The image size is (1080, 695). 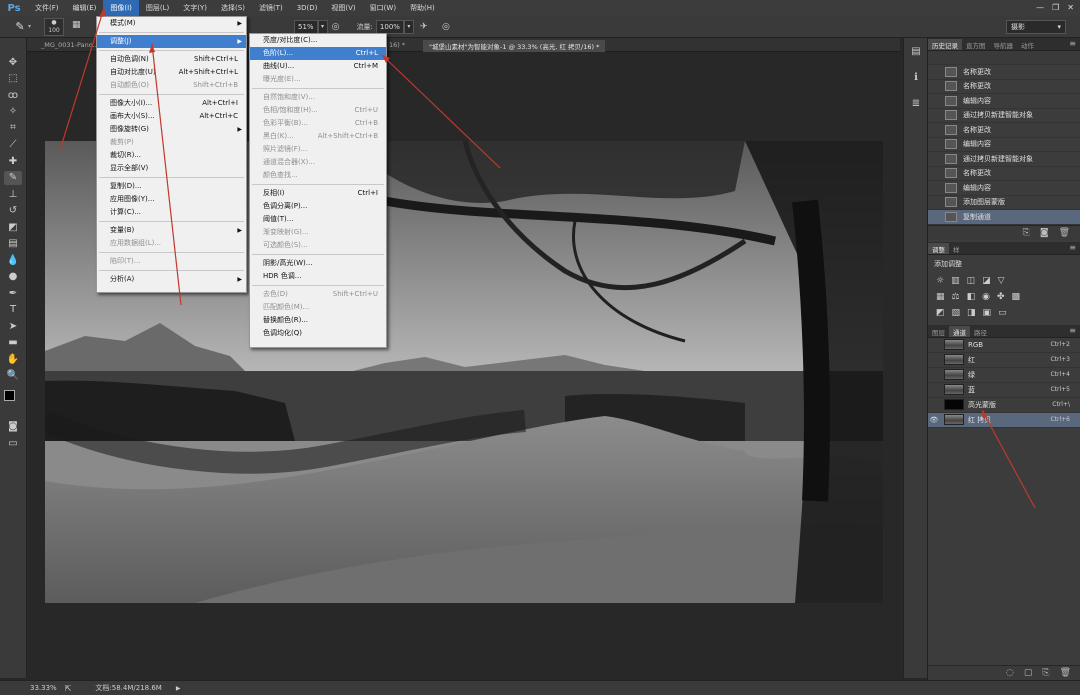 What do you see at coordinates (1026, 233) in the screenshot?
I see `new-document-icon: ⎘` at bounding box center [1026, 233].